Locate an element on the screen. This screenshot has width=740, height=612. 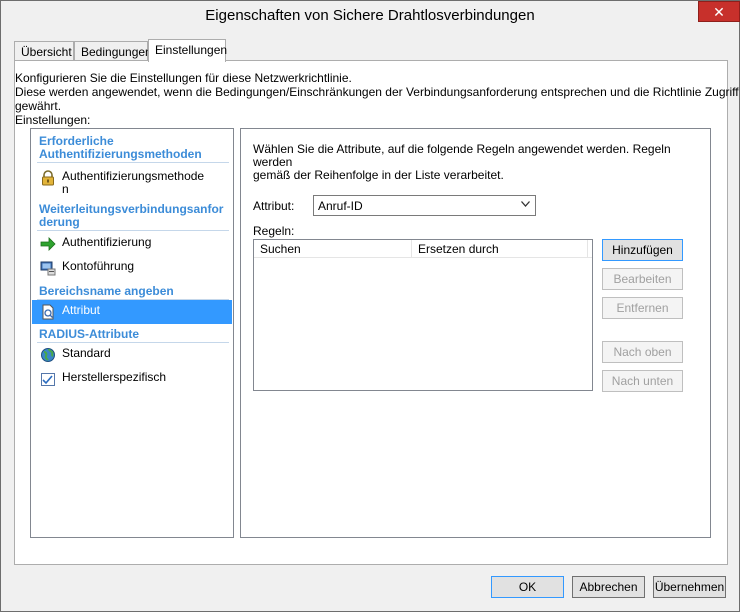
close-button: ✕ is located at coordinates (719, 11).